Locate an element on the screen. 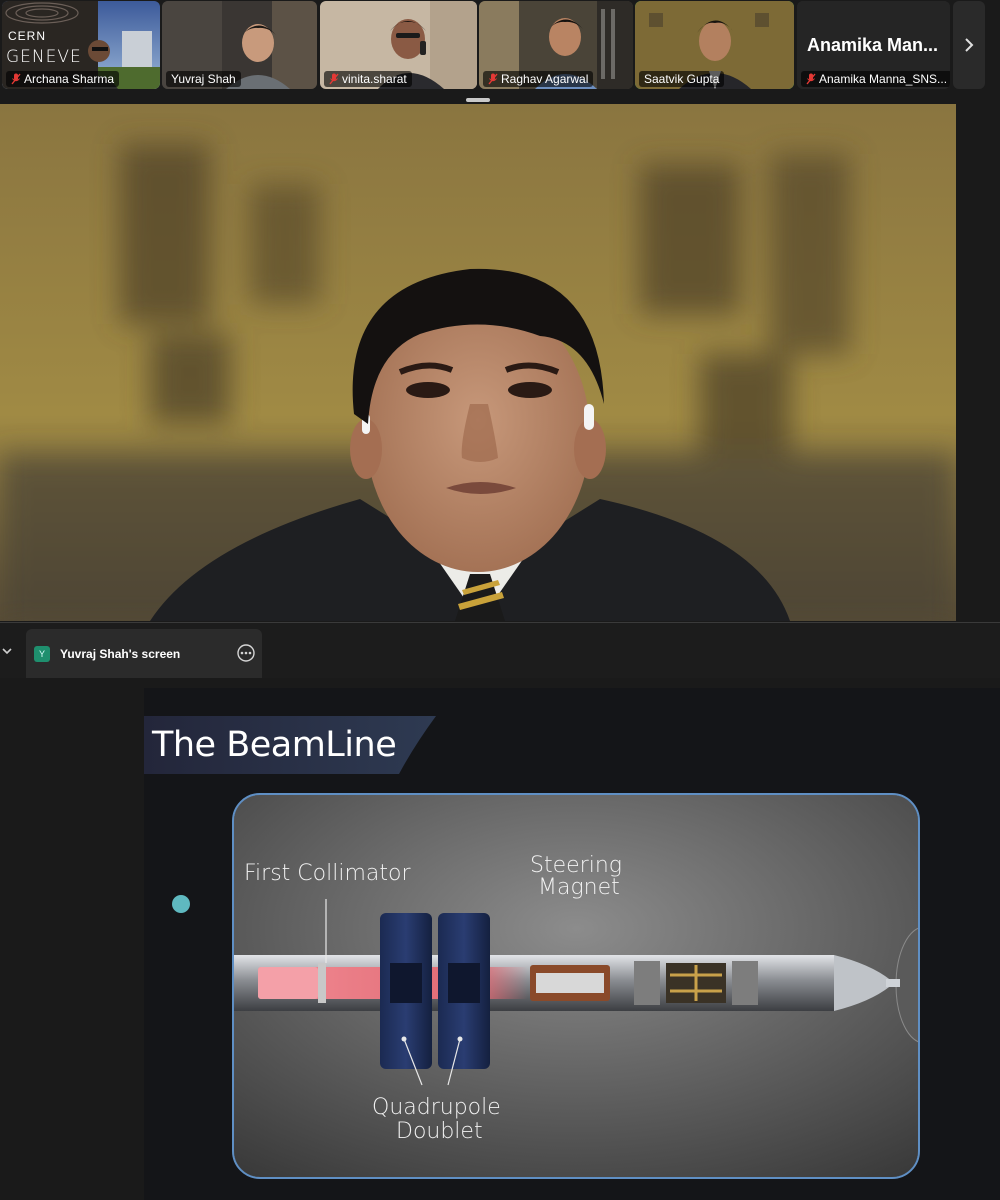 Image resolution: width=1000 pixels, height=1200 pixels. next-participants-button is located at coordinates (969, 45).